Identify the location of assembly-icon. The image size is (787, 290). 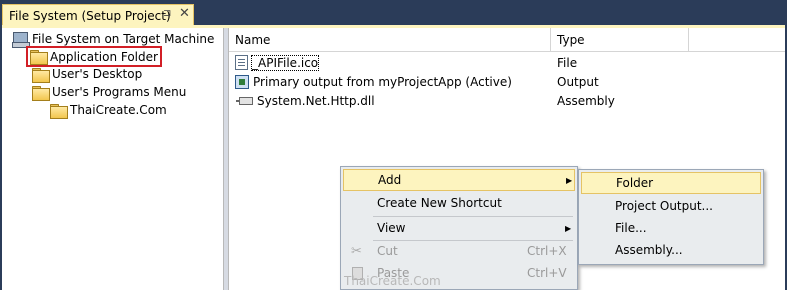
(244, 100).